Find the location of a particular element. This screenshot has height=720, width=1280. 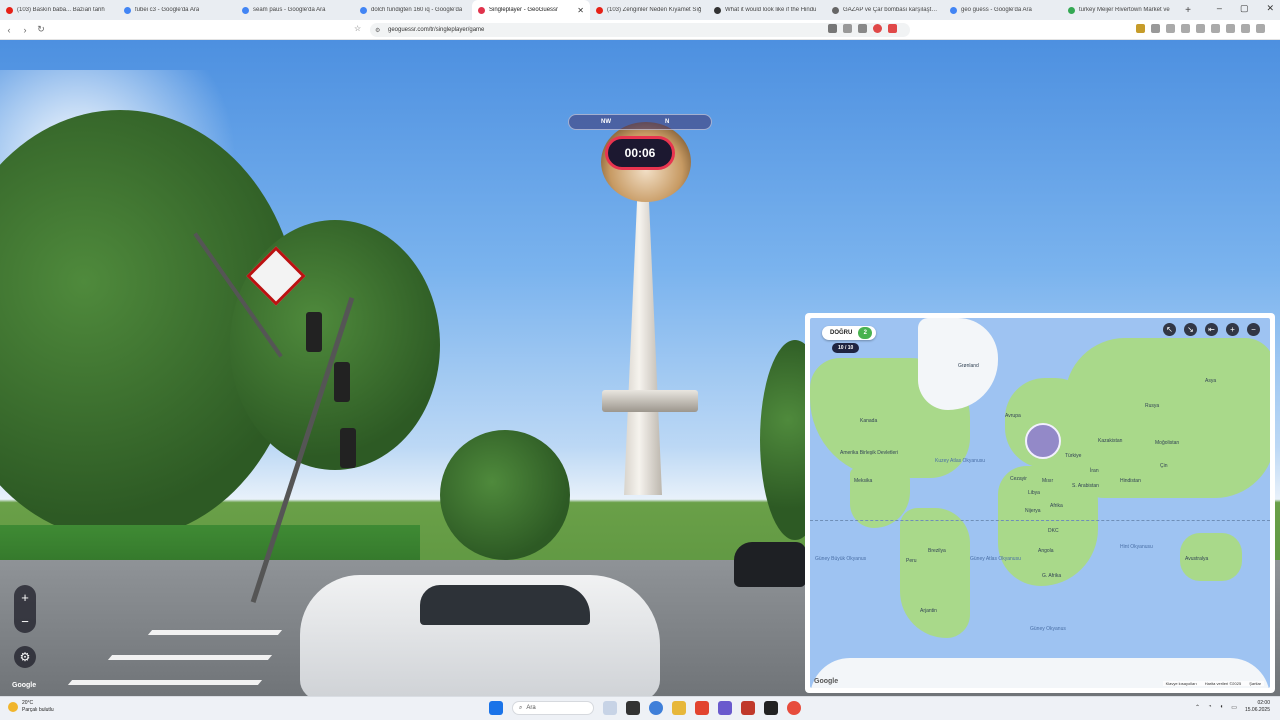

label-algeria: Cezayir is located at coordinates (1018, 479).